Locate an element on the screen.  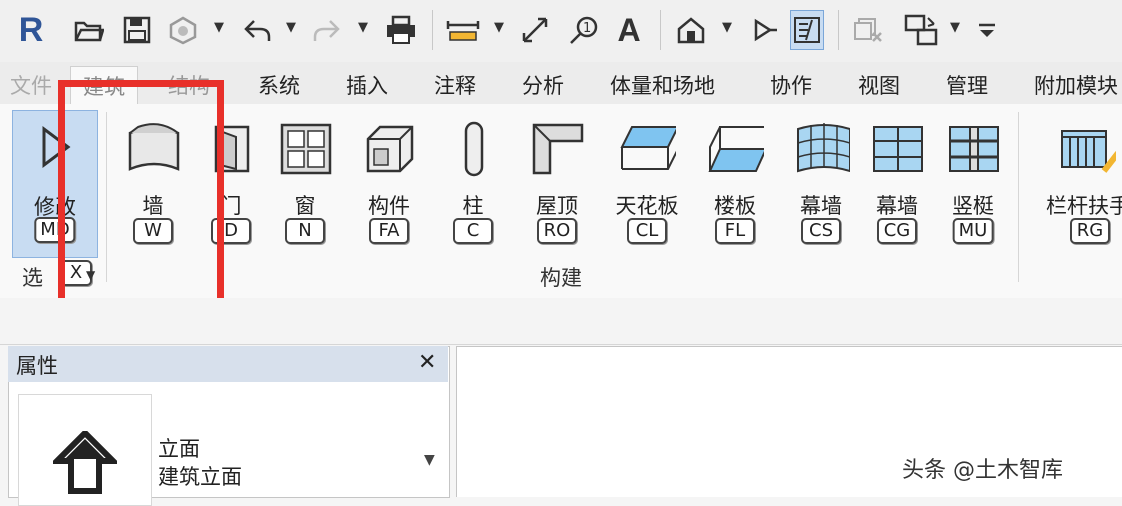
save-icon is located at coordinates (137, 30).